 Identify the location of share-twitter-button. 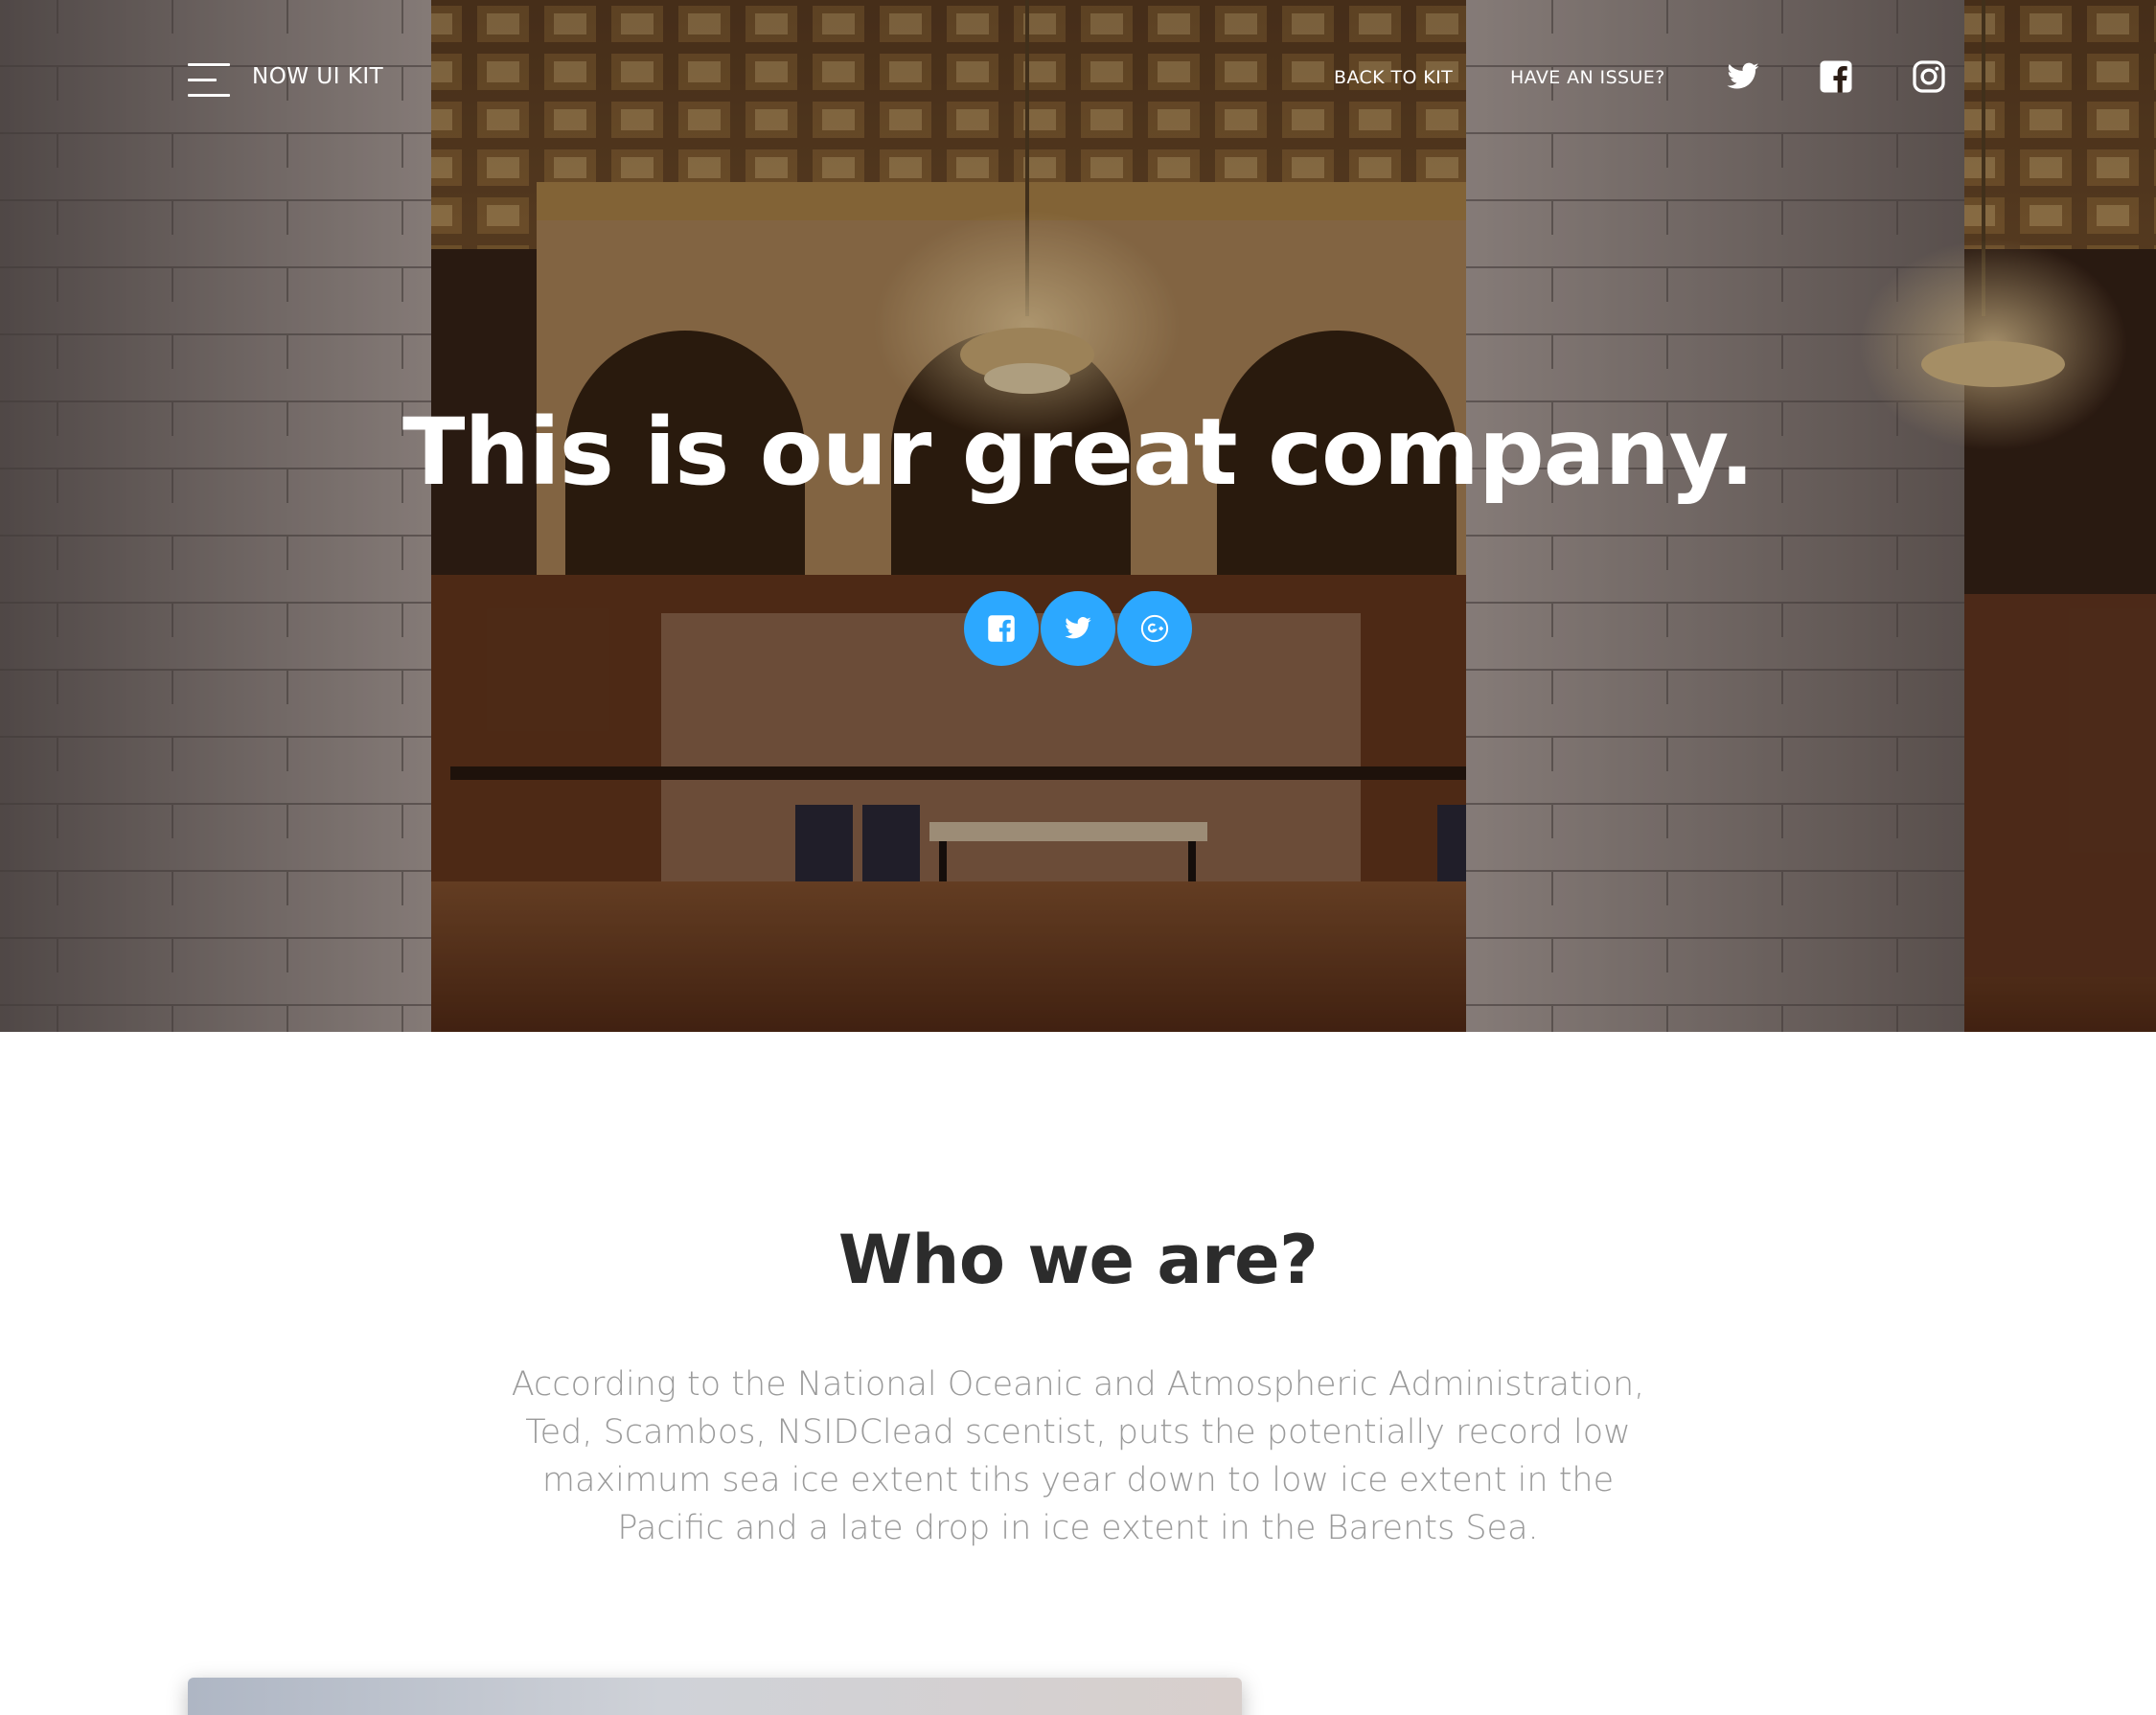
(1078, 628).